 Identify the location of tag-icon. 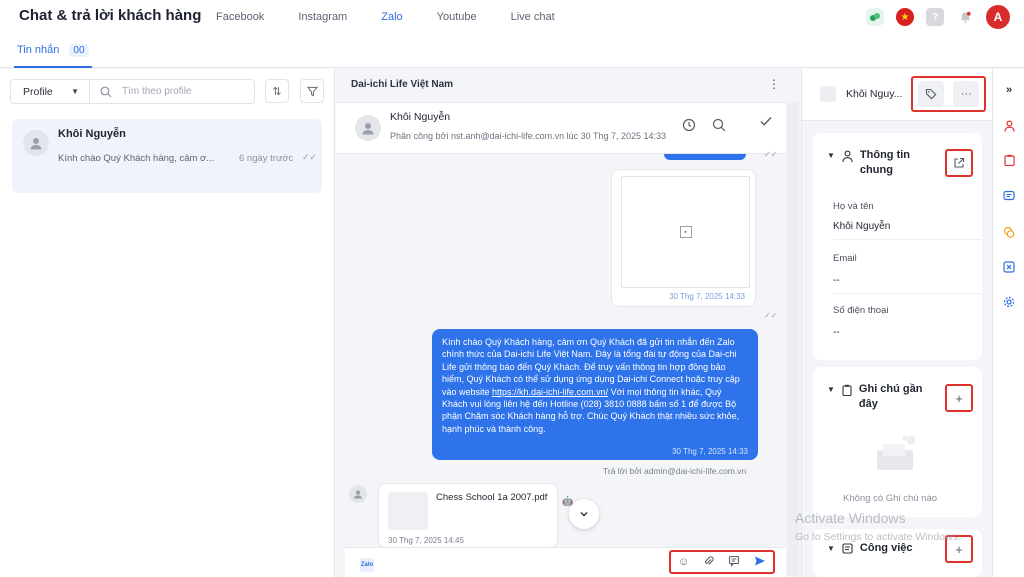
(931, 94).